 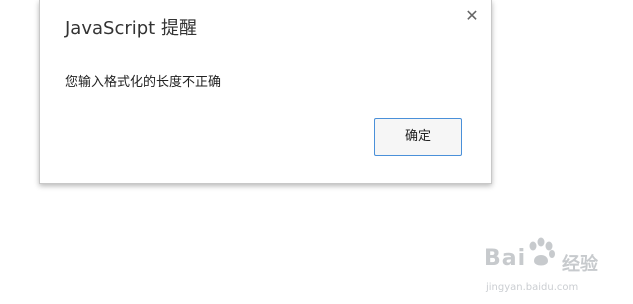 What do you see at coordinates (532, 287) in the screenshot?
I see `watermark-url: jingyan.baidu.com` at bounding box center [532, 287].